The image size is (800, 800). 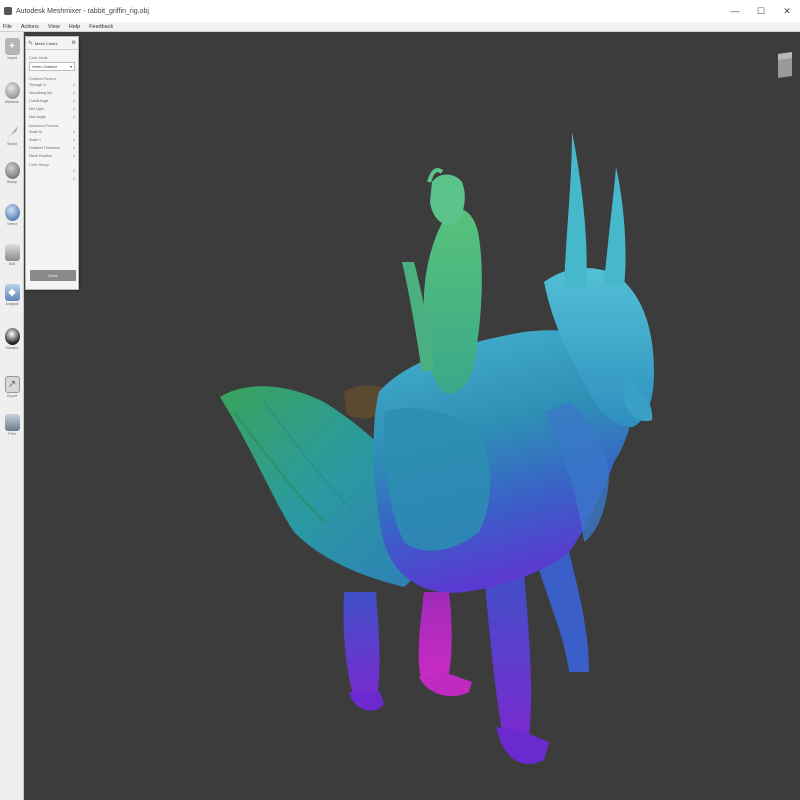 I want to click on param-row: Through X 0, so click(x=52, y=85).